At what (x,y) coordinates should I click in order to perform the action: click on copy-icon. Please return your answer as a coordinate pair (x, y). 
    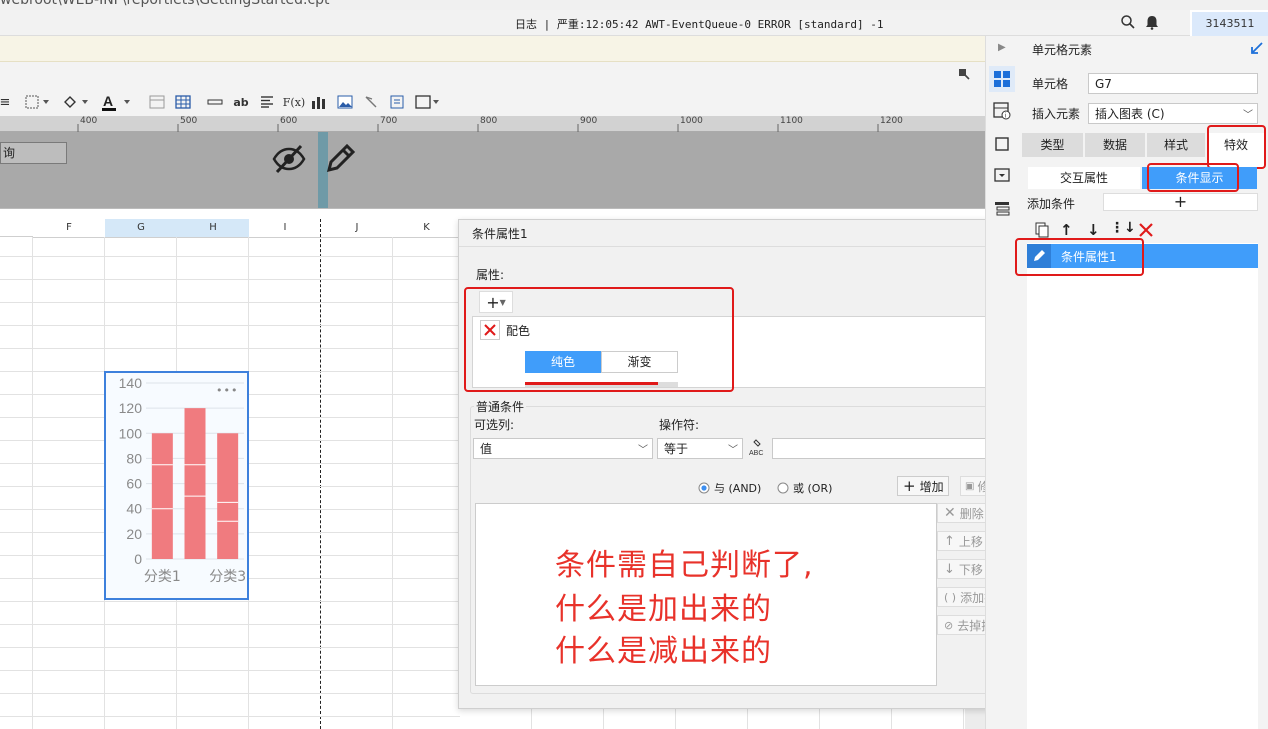
    Looking at the image, I should click on (1042, 231).